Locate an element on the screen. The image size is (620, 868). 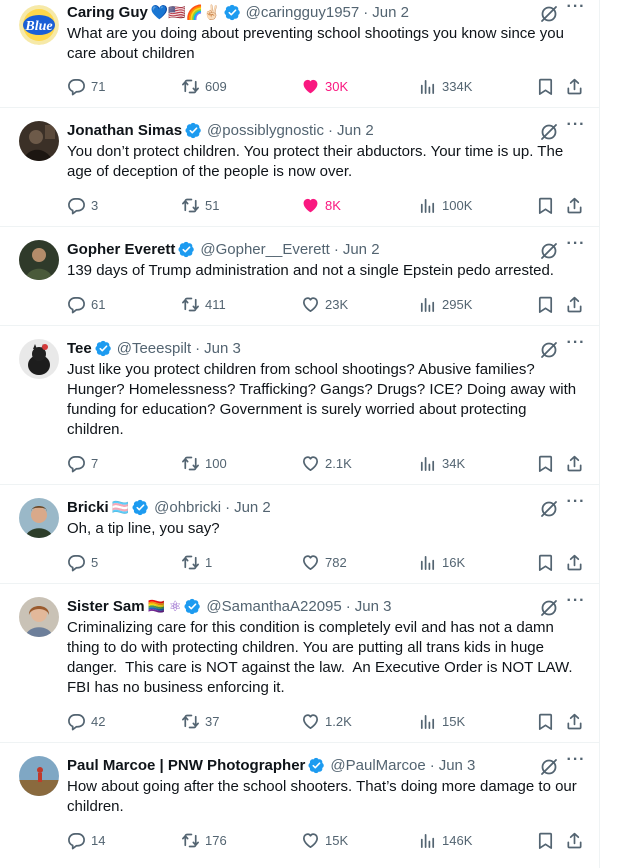
reply-button: 71 is located at coordinates (86, 86).